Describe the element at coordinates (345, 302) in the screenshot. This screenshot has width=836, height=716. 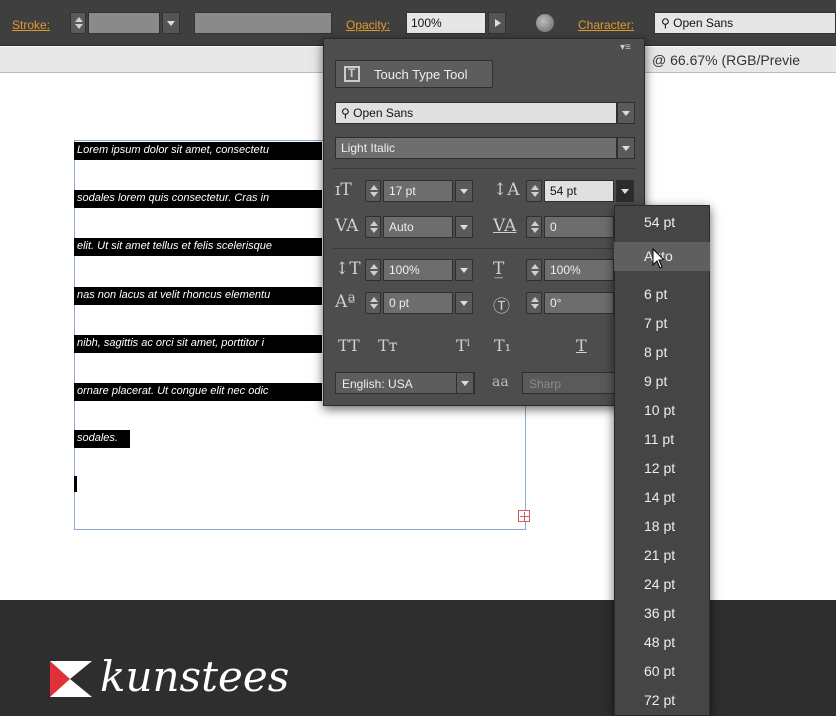
I see `baseline-shift-icon: Aª` at that location.